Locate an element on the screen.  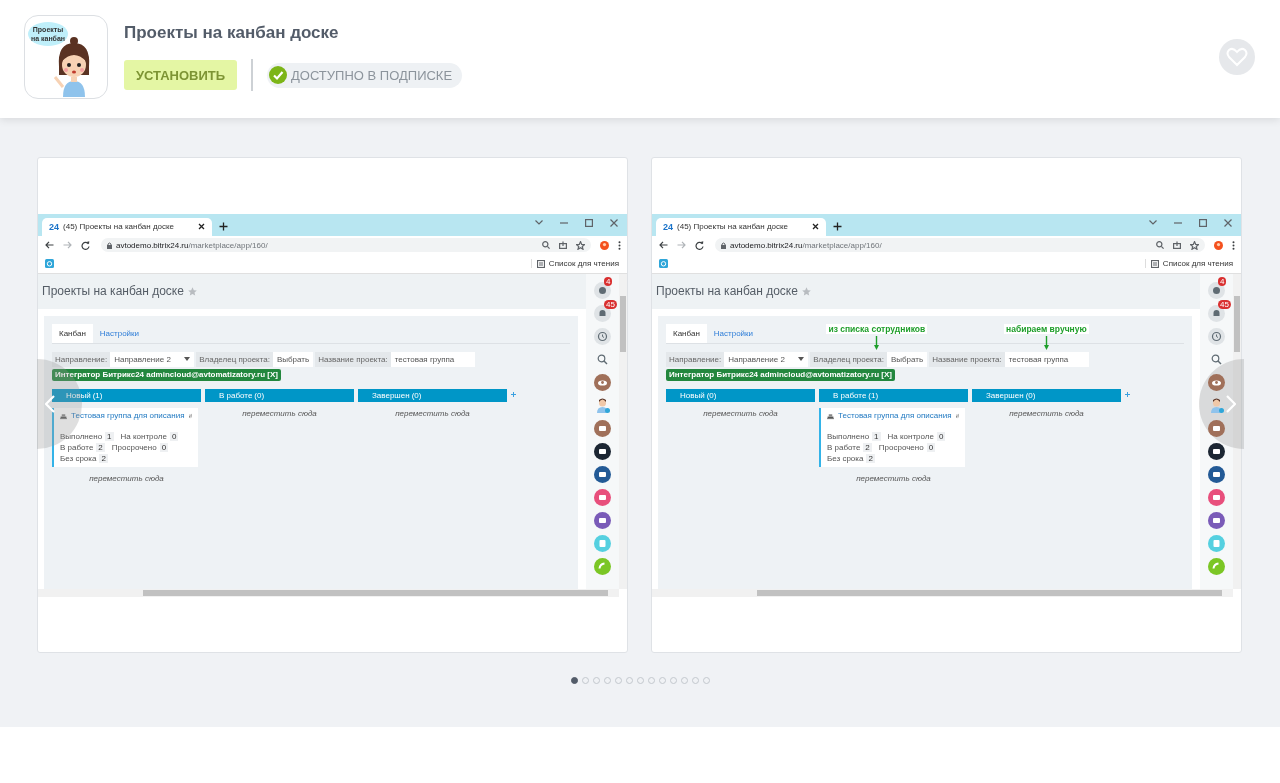
caret-icon is located at coordinates (801, 359).